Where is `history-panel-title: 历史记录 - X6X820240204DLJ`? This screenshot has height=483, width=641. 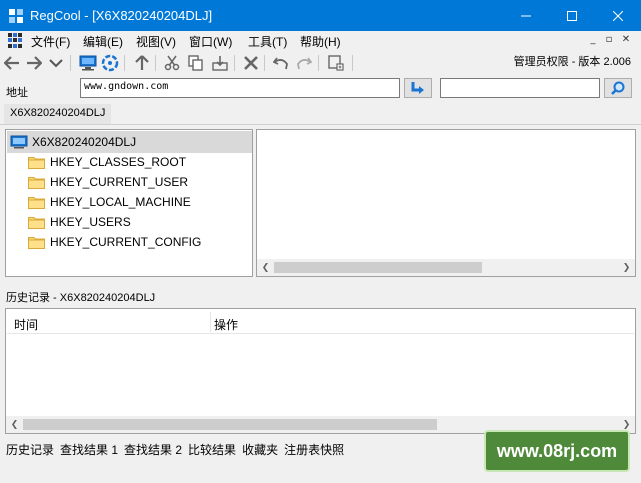 history-panel-title: 历史记录 - X6X820240204DLJ is located at coordinates (81, 298).